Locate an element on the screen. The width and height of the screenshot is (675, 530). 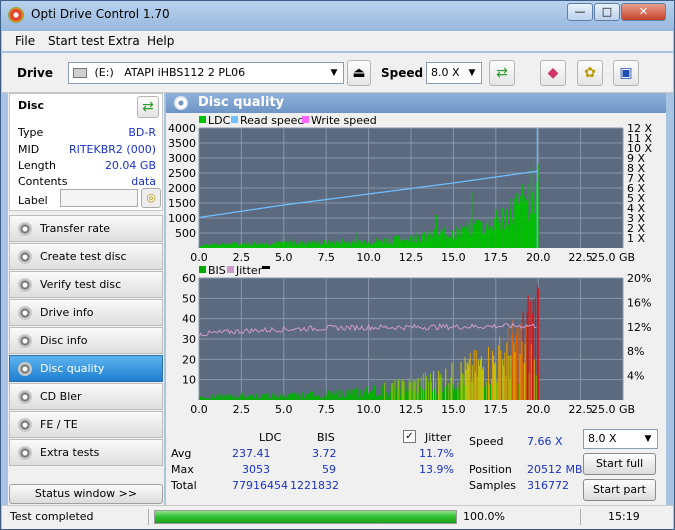
x-tick-label: 5.0 is located at coordinates (284, 408).